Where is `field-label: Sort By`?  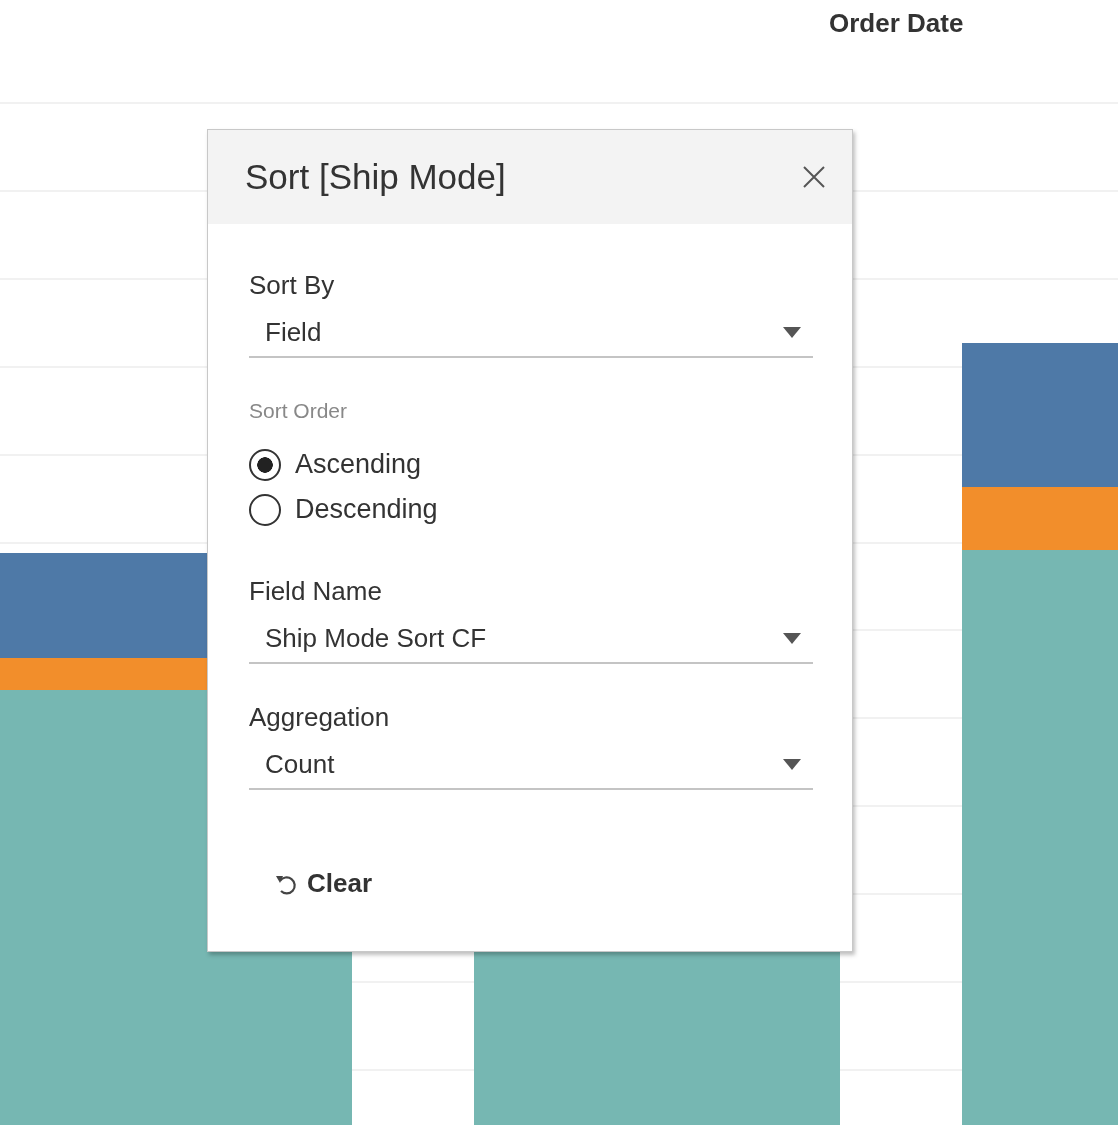
field-label: Sort By is located at coordinates (292, 285).